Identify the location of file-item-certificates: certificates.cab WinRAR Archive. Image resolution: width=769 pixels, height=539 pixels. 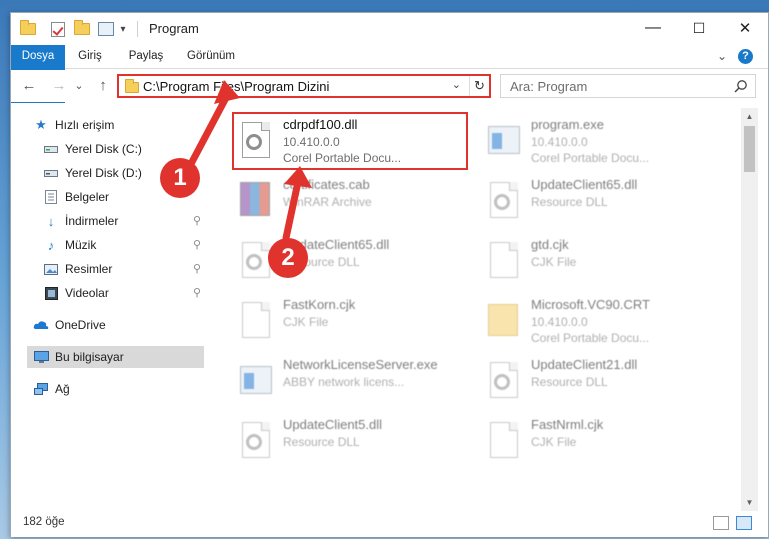
(350, 201).